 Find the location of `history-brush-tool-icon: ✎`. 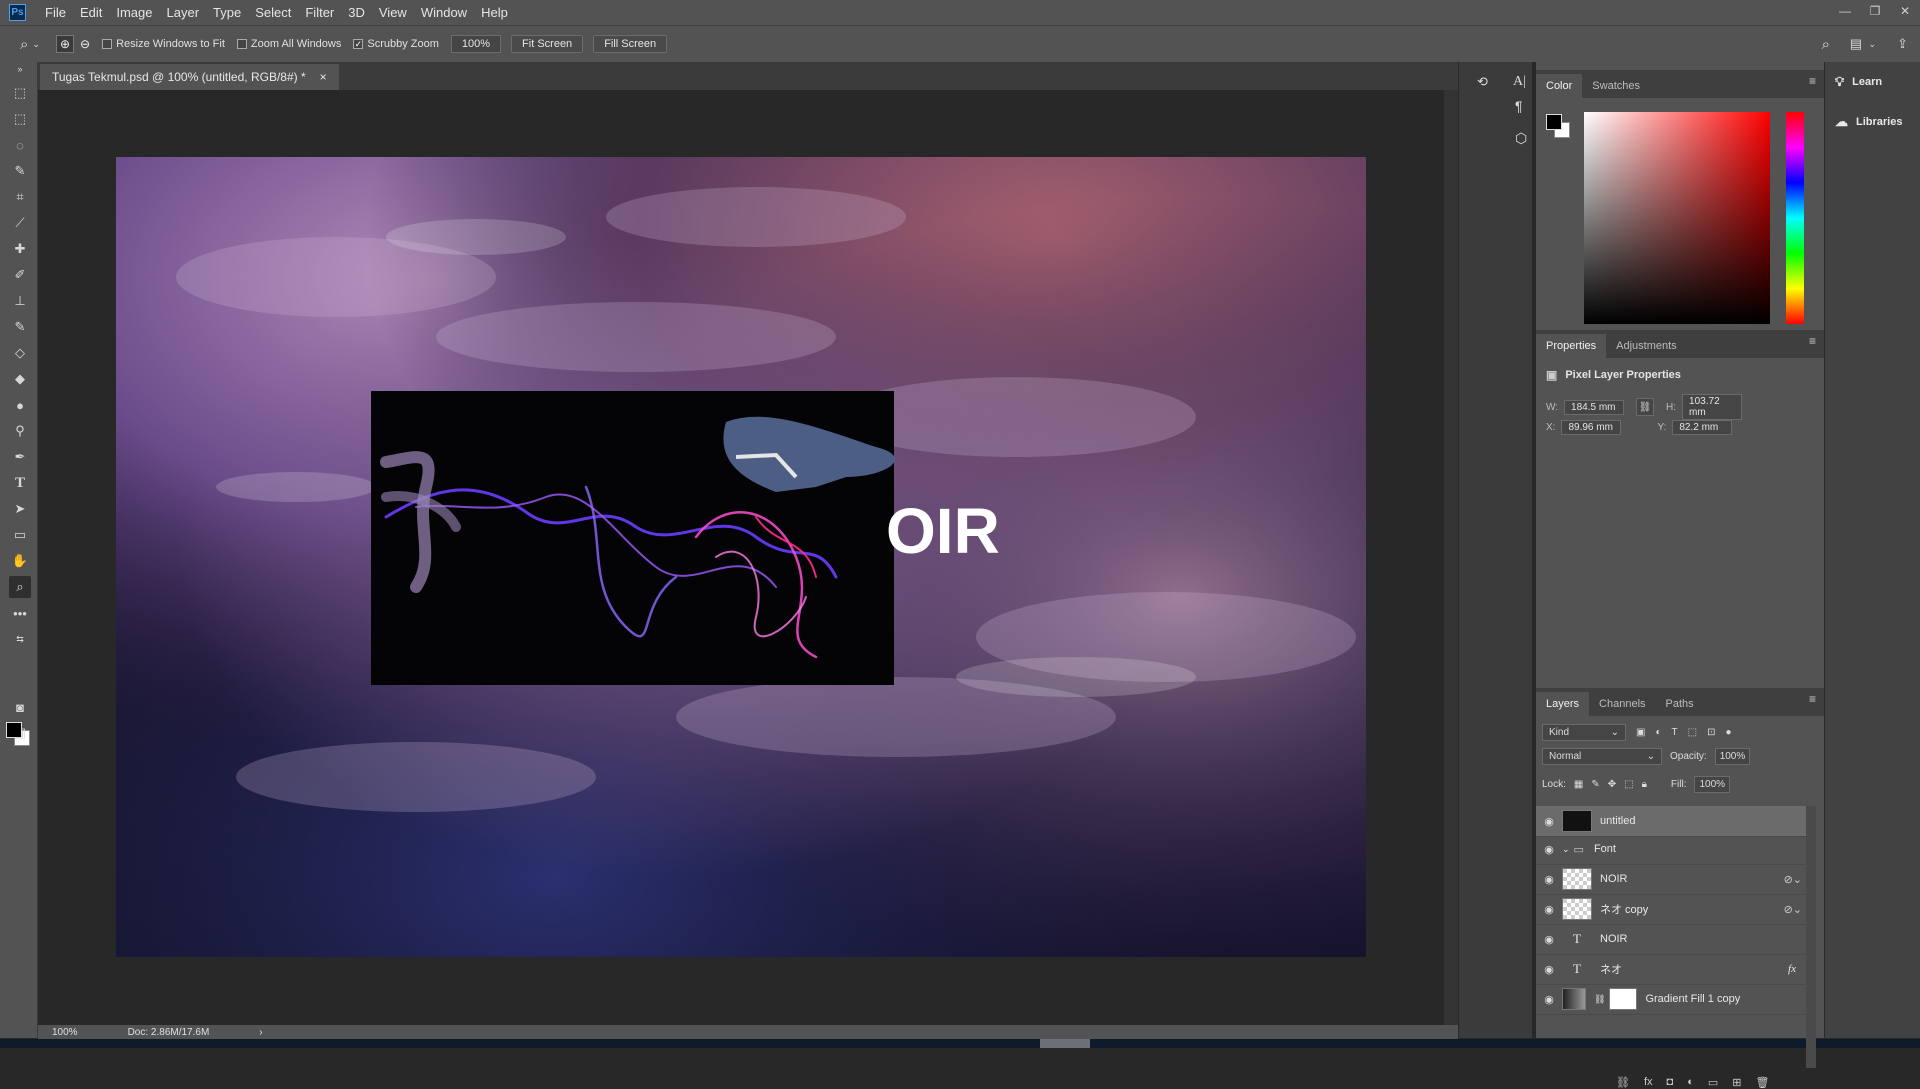

history-brush-tool-icon: ✎ is located at coordinates (20, 327).